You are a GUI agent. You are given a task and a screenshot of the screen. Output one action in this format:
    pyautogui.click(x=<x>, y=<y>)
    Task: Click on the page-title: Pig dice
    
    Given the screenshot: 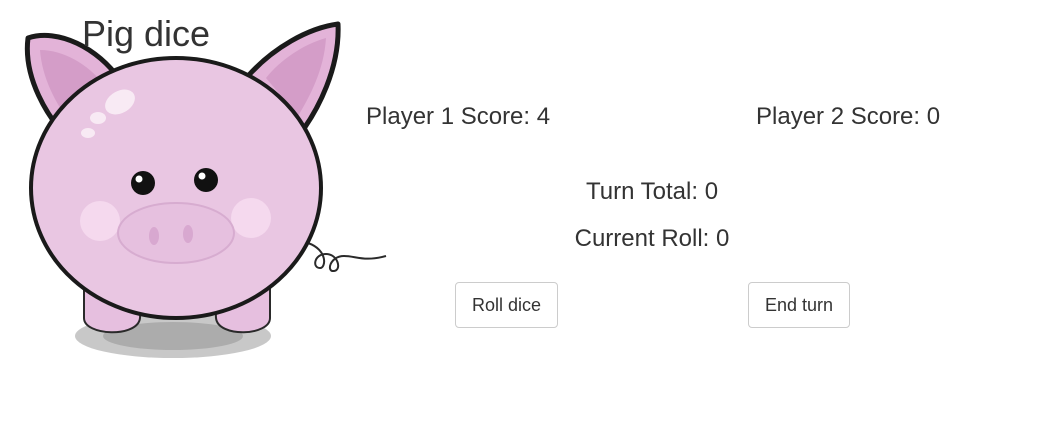 What is the action you would take?
    pyautogui.click(x=146, y=33)
    